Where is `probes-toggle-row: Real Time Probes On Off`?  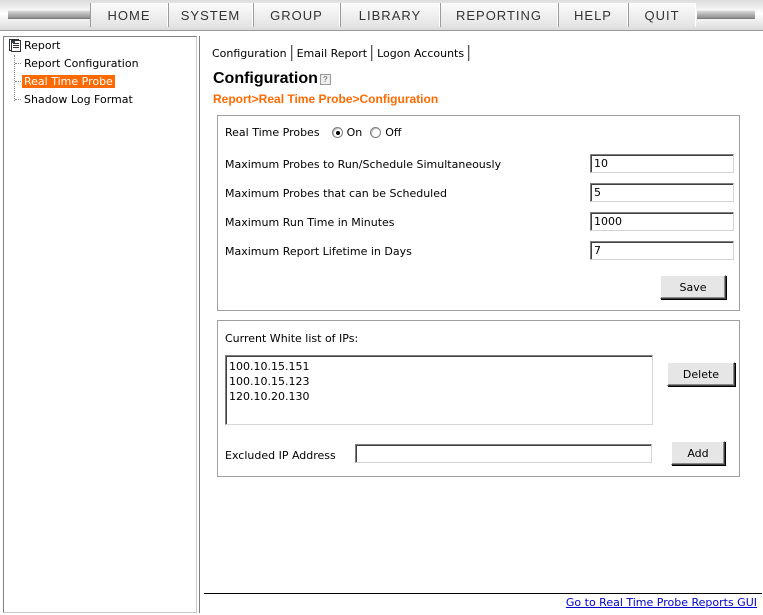
probes-toggle-row: Real Time Probes On Off is located at coordinates (317, 132).